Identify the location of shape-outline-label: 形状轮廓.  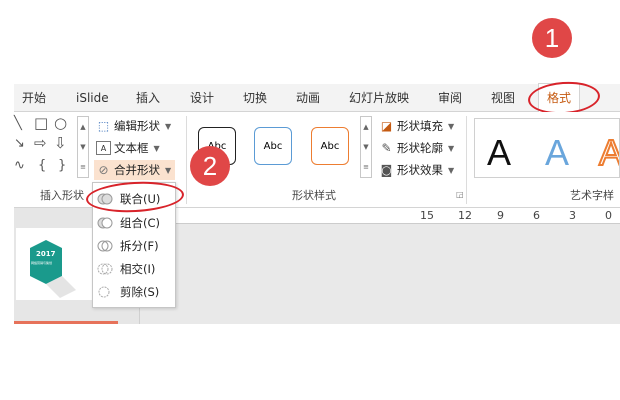
(420, 148).